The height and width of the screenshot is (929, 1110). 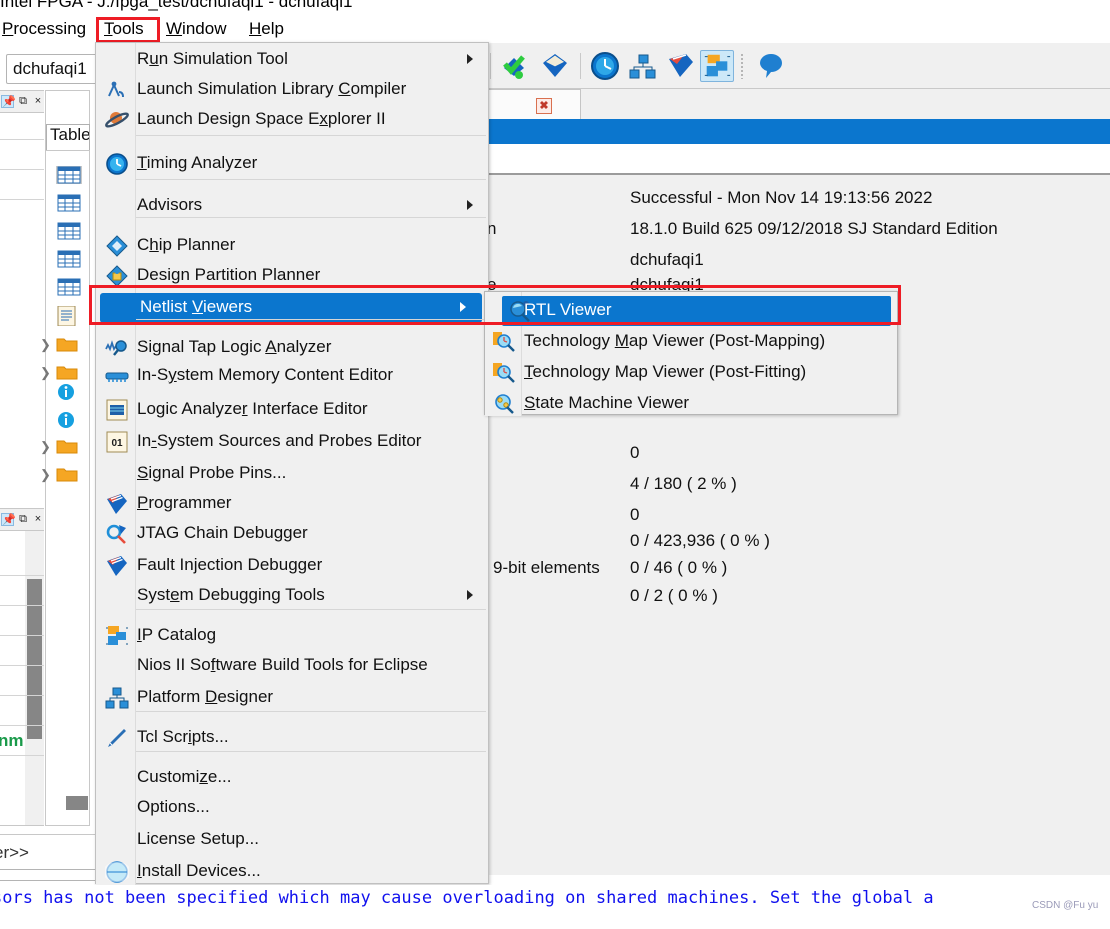 What do you see at coordinates (683, 483) in the screenshot?
I see `report-row-value: 4 / 180 ( 2 % )` at bounding box center [683, 483].